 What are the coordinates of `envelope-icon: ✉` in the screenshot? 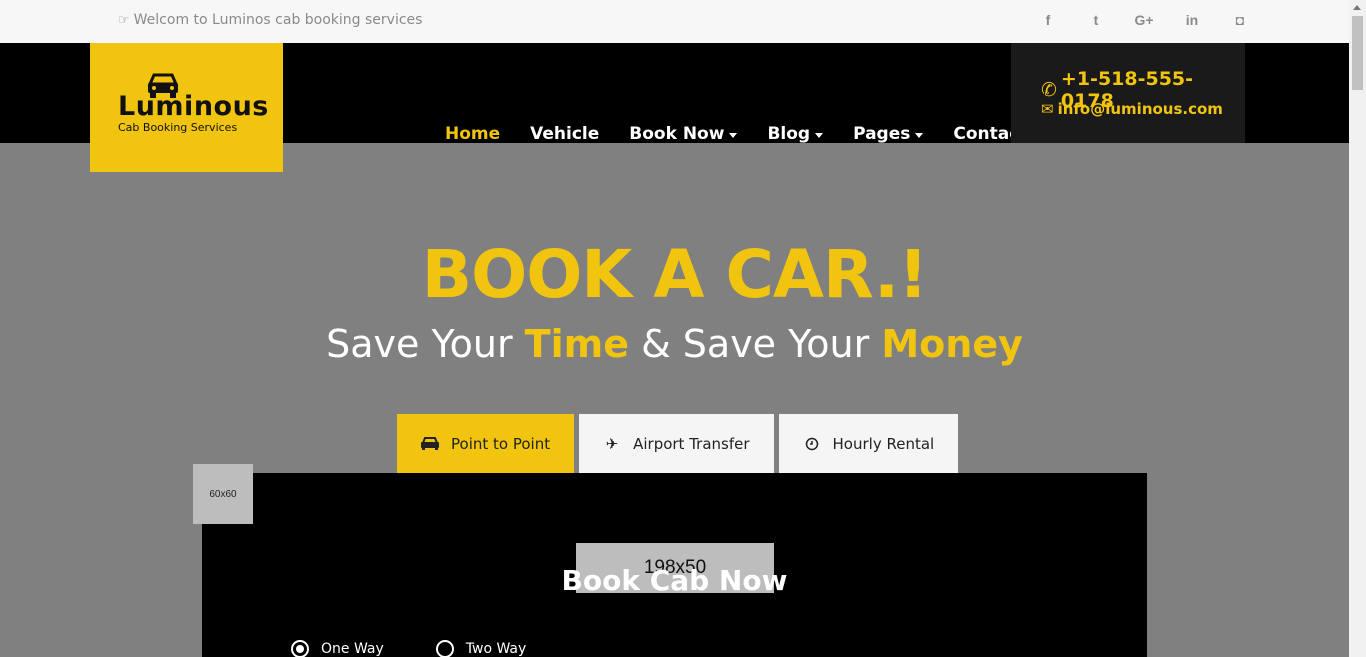 It's located at (1047, 109).